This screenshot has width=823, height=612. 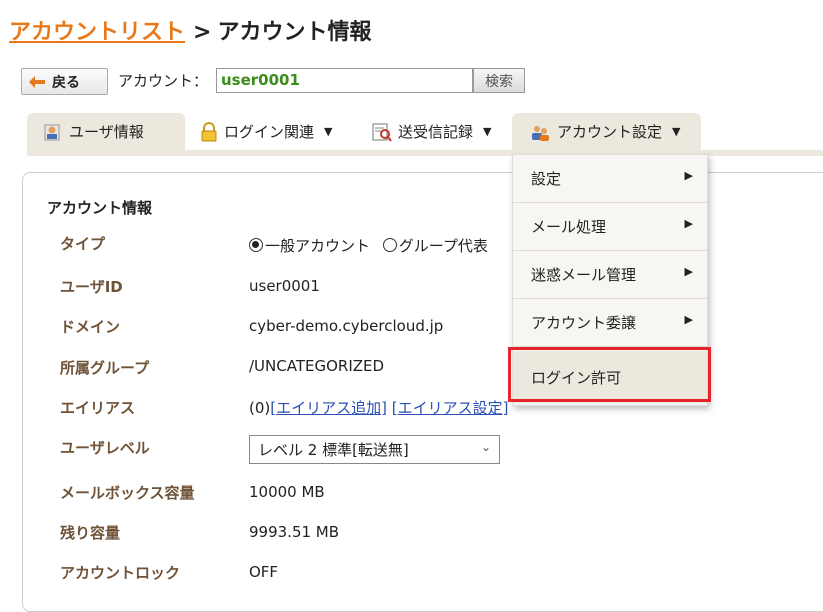 What do you see at coordinates (610, 179) in the screenshot?
I see `menu-item-settings: 設定 ▶` at bounding box center [610, 179].